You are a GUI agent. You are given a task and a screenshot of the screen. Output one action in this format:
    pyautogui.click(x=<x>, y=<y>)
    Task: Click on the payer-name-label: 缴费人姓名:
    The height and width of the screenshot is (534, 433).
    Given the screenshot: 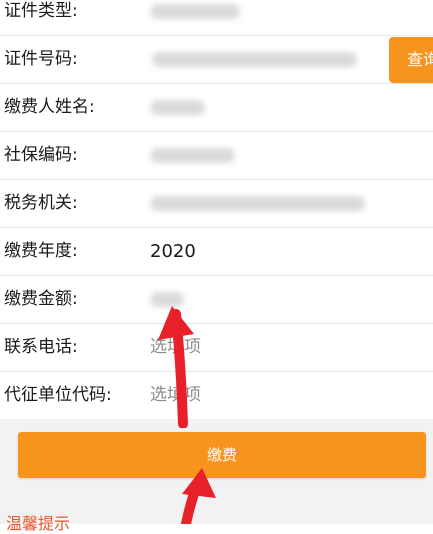 What is the action you would take?
    pyautogui.click(x=49, y=107)
    